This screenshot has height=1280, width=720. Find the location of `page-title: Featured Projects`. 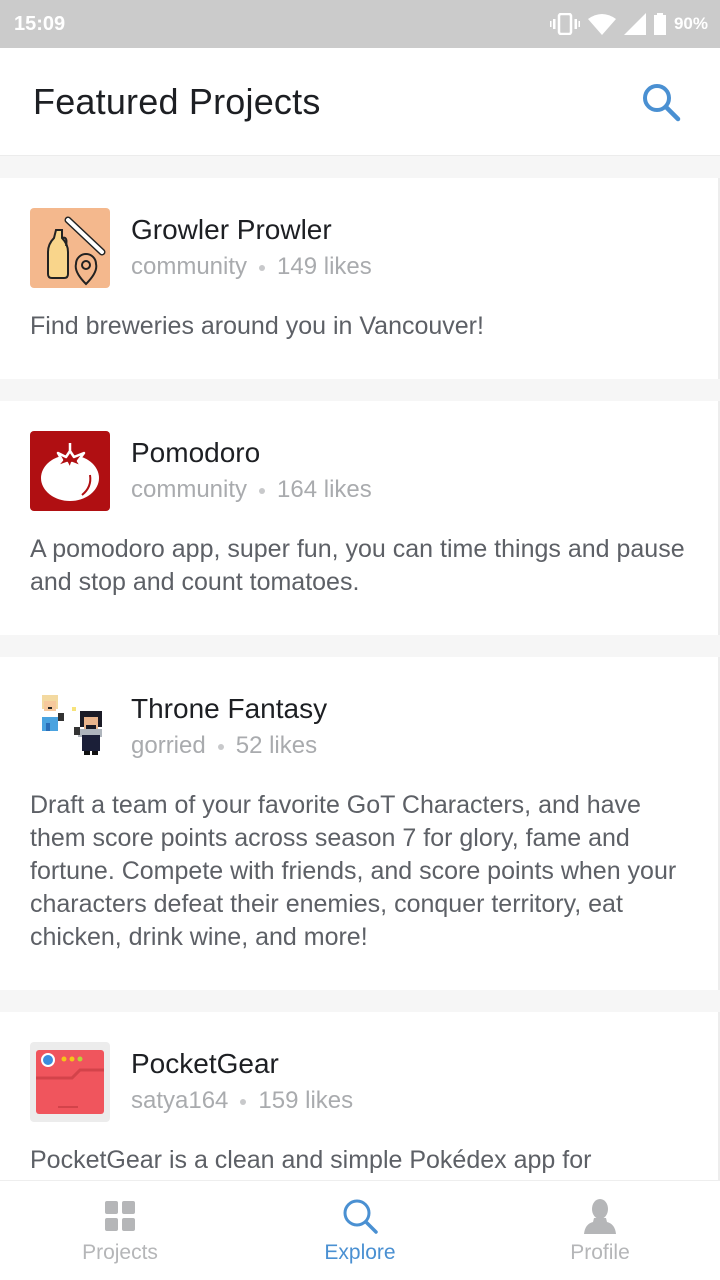

page-title: Featured Projects is located at coordinates (177, 101).